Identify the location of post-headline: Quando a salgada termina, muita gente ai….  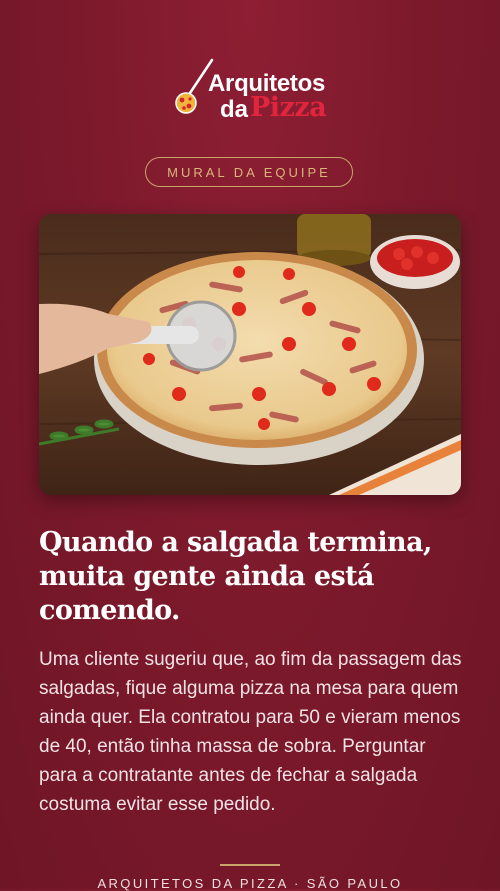
(235, 576).